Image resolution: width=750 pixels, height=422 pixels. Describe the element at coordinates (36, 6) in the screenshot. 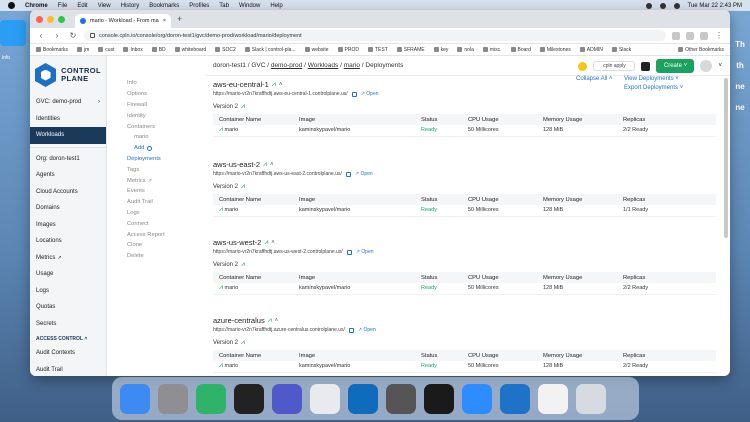

I see `menubar-app-name: Chrome` at that location.